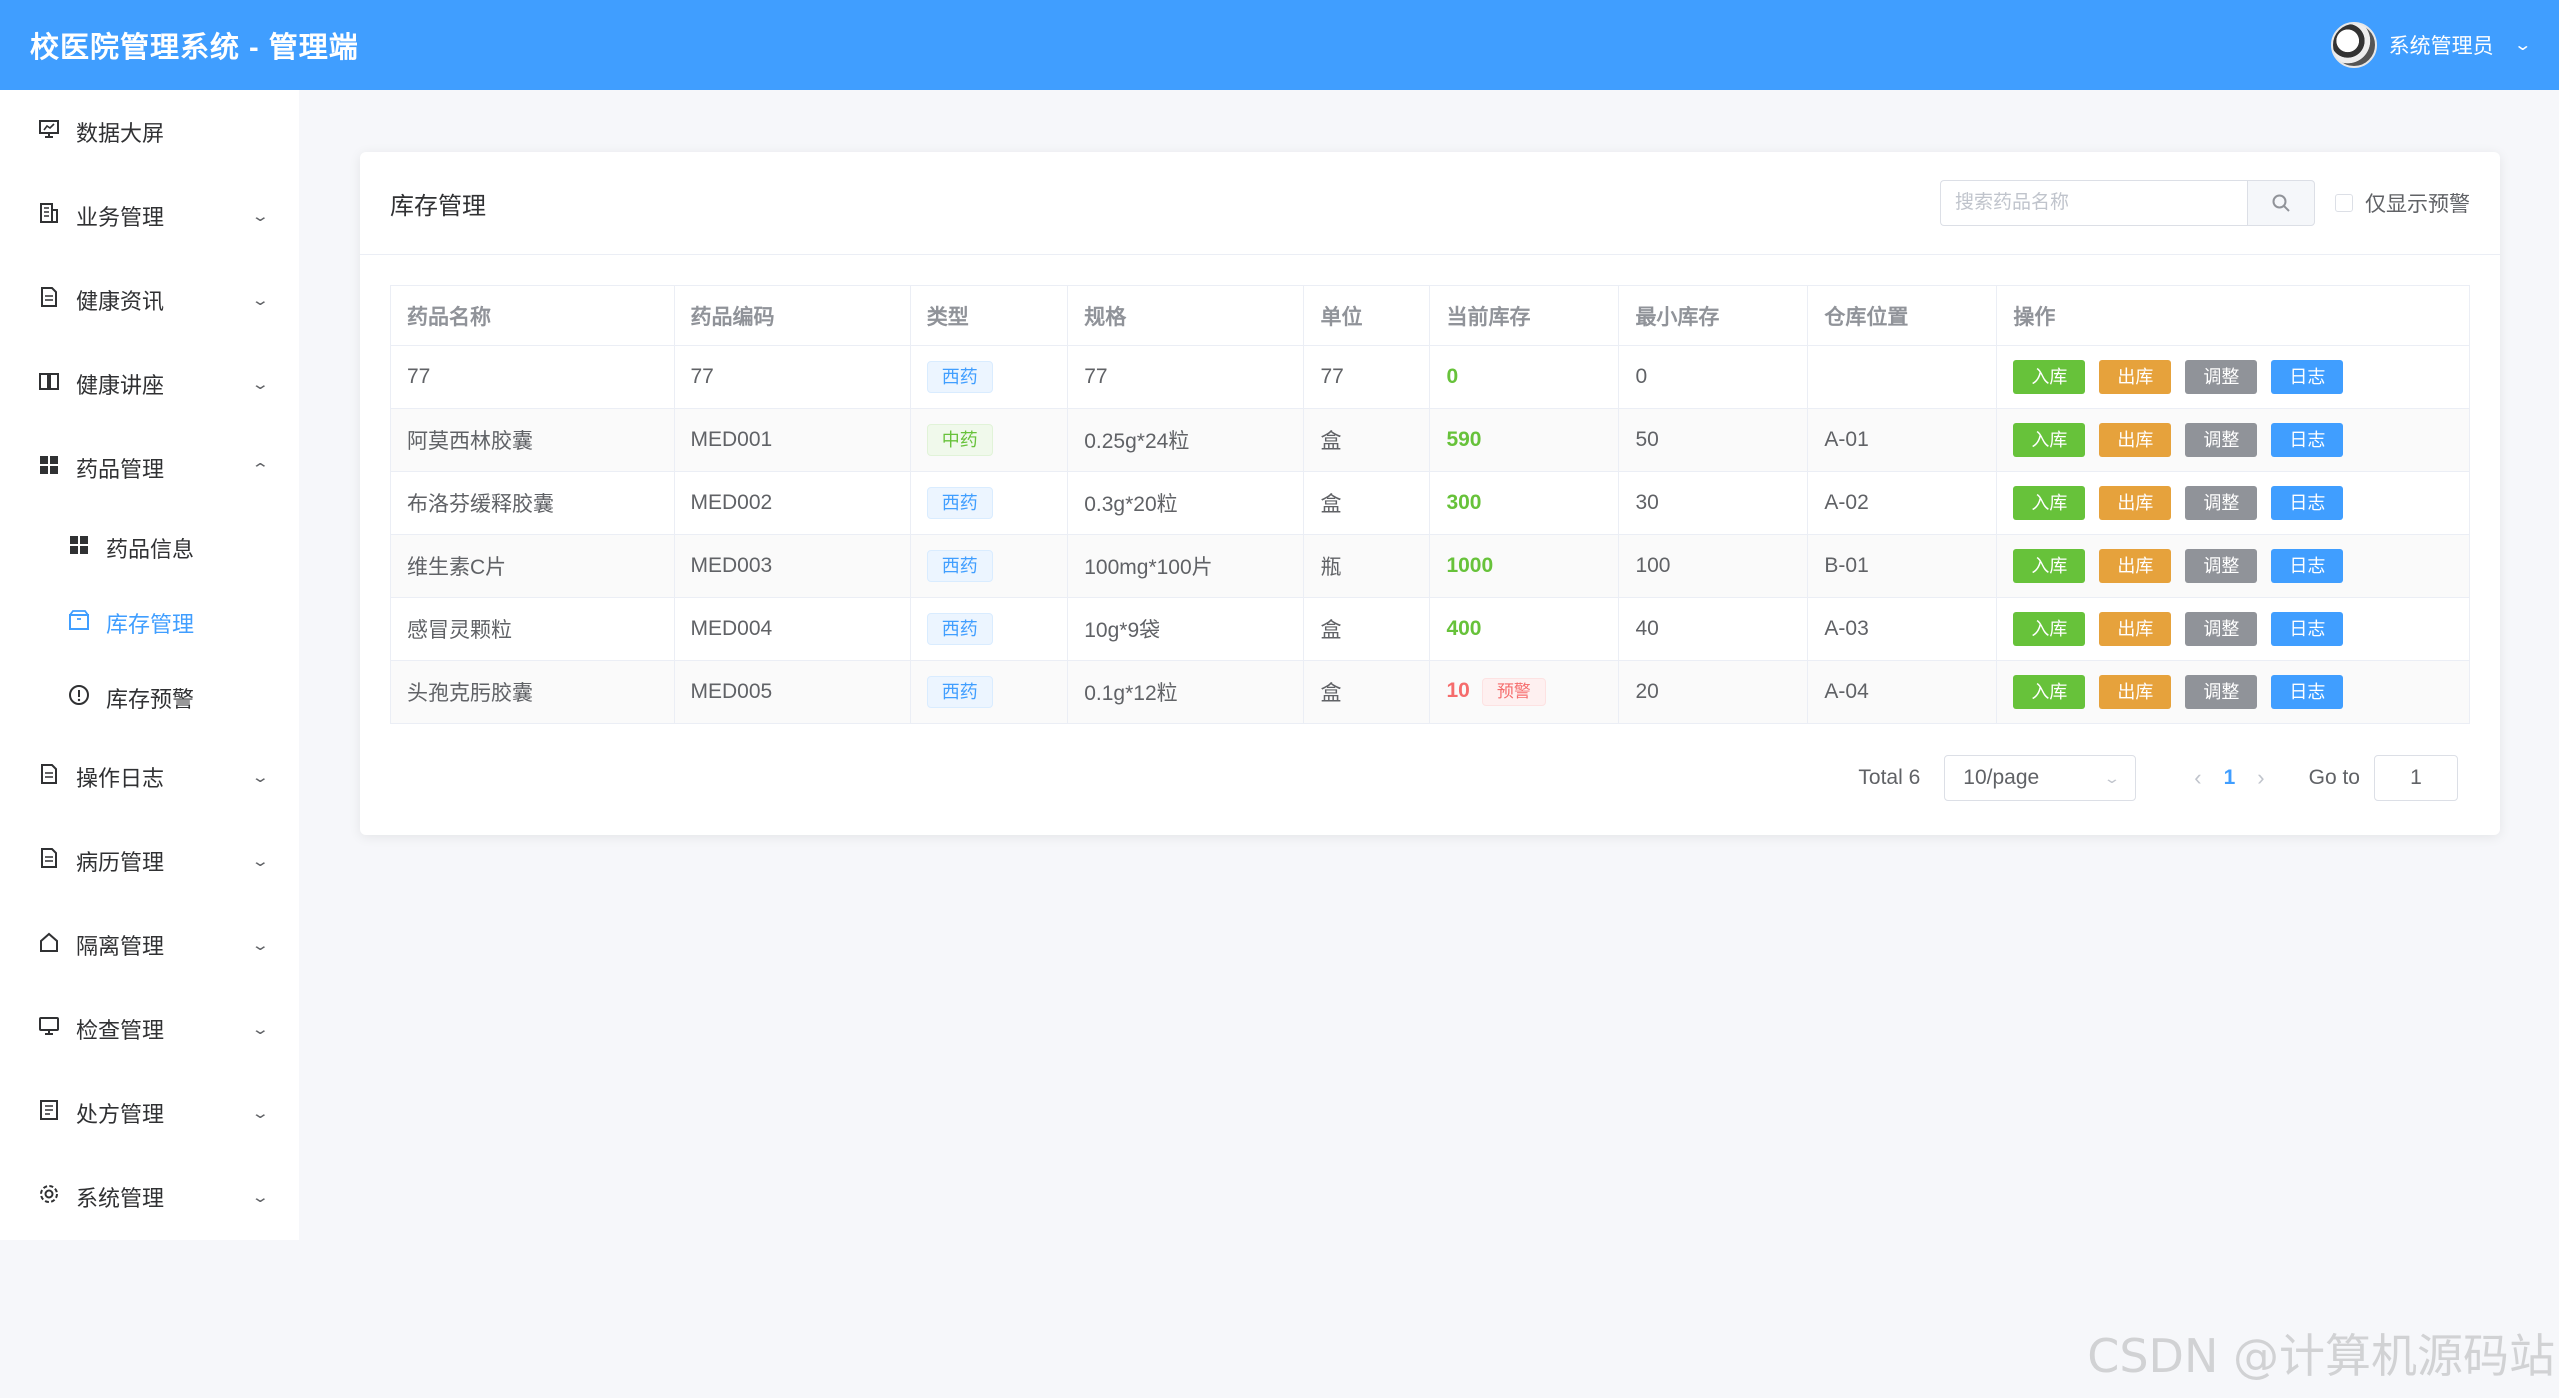 The image size is (2559, 1398). What do you see at coordinates (120, 1198) in the screenshot?
I see `sidebar-item-label: 系统管理` at bounding box center [120, 1198].